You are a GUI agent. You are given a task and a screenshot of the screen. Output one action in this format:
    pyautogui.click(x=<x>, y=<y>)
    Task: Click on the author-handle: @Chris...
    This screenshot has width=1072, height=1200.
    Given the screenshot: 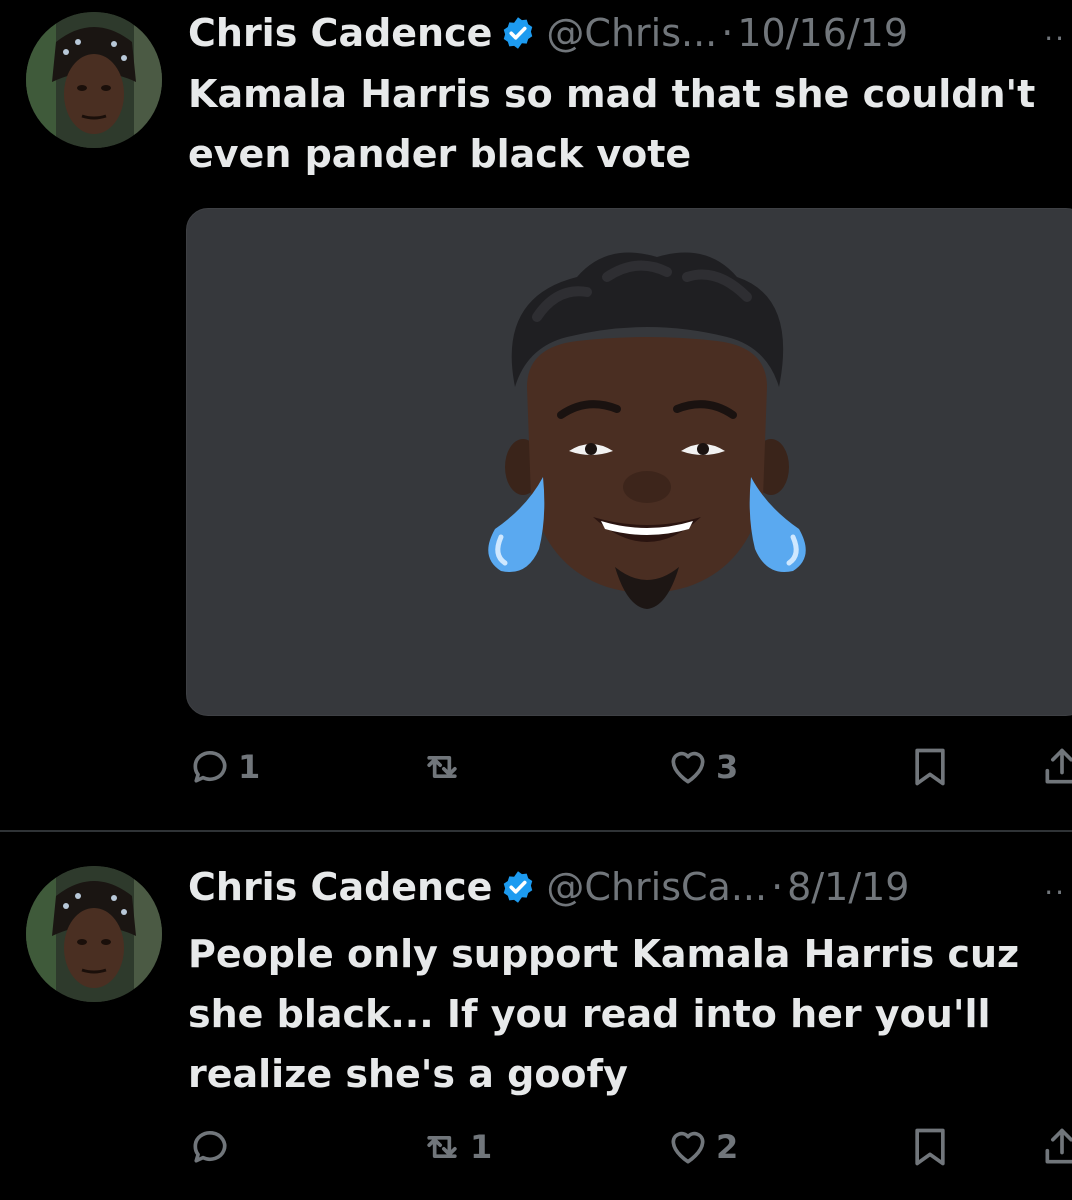 What is the action you would take?
    pyautogui.click(x=631, y=33)
    